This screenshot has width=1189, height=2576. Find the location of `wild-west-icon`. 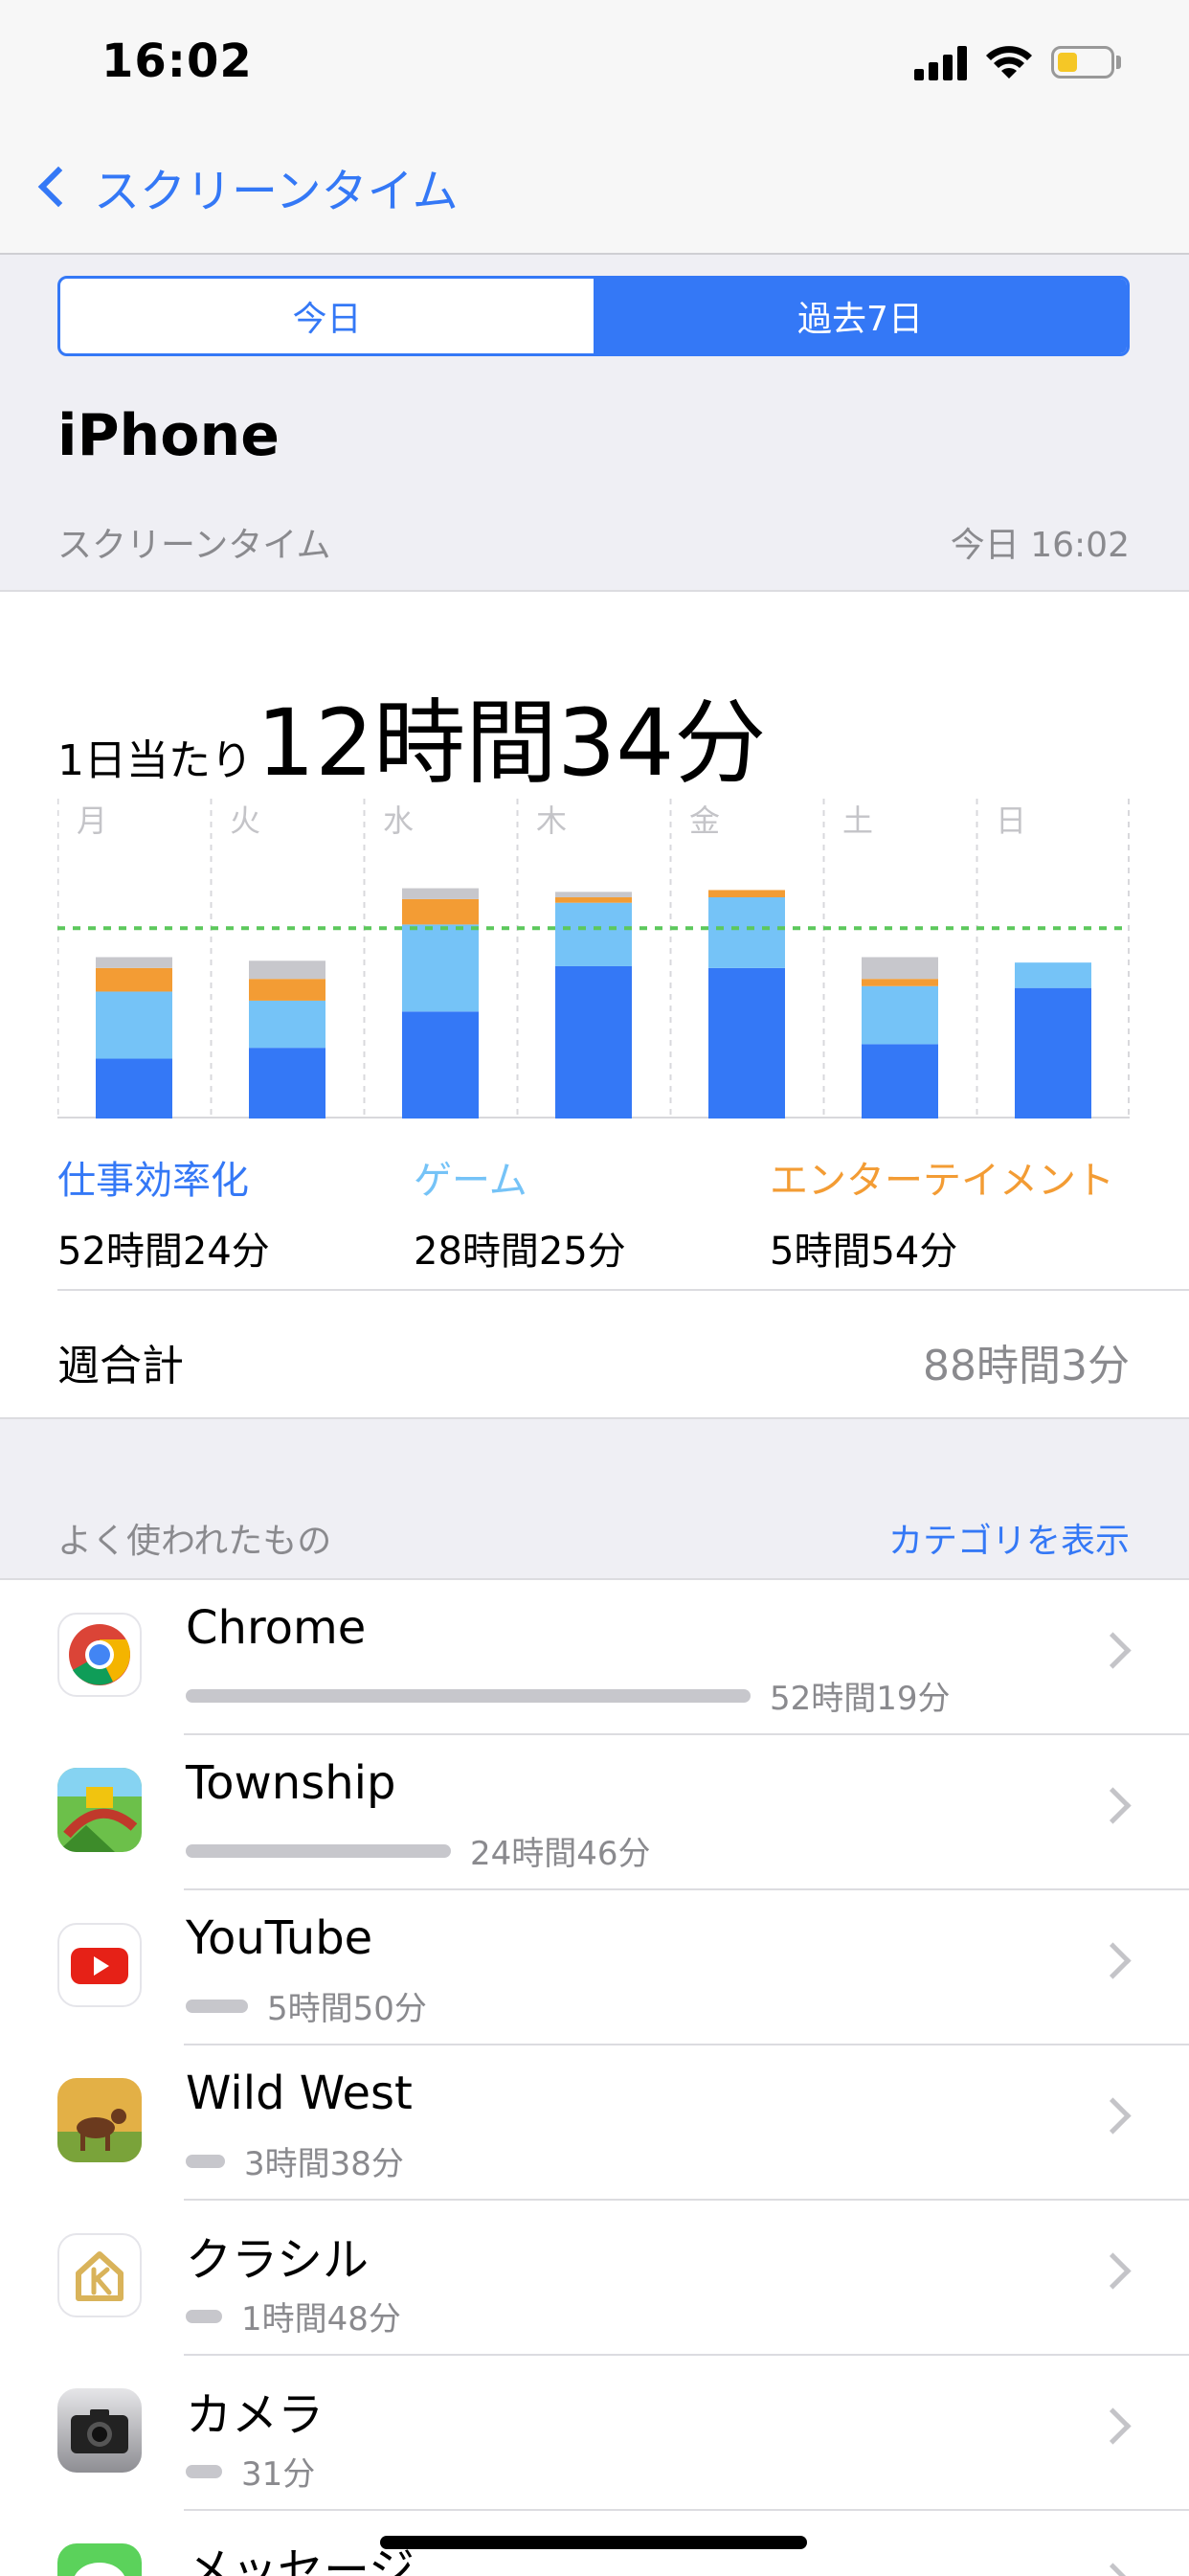

wild-west-icon is located at coordinates (99, 2120).